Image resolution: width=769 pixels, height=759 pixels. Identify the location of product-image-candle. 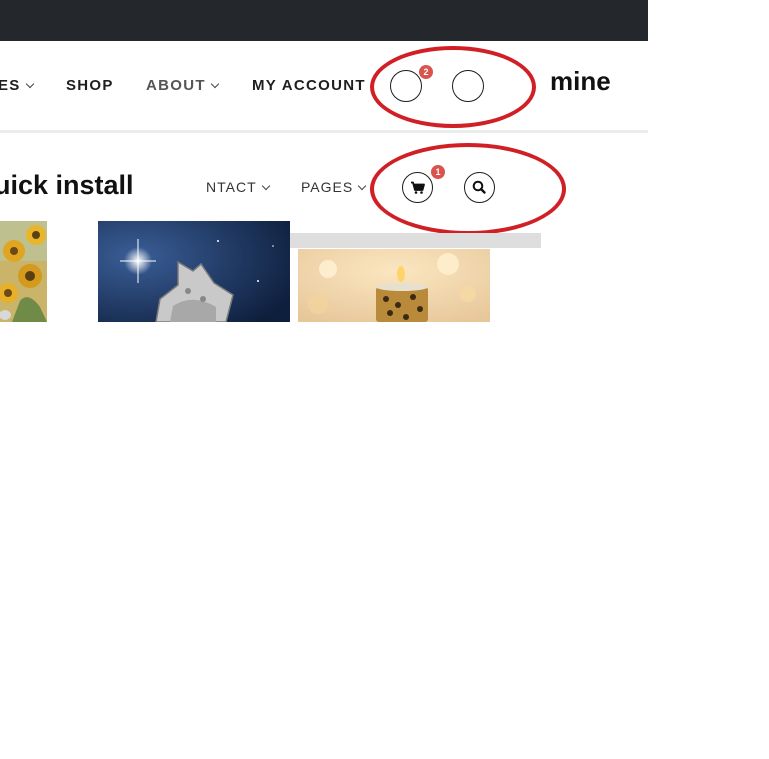
(394, 285).